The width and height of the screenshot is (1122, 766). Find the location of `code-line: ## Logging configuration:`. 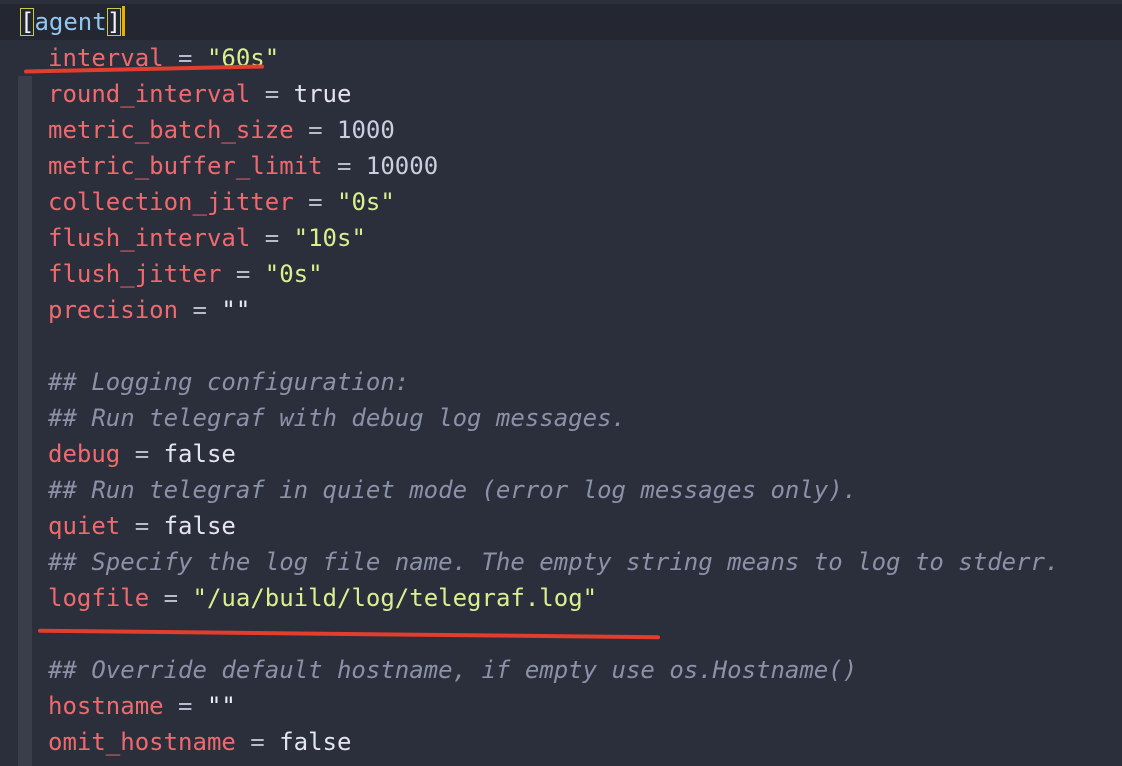

code-line: ## Logging configuration: is located at coordinates (561, 400).